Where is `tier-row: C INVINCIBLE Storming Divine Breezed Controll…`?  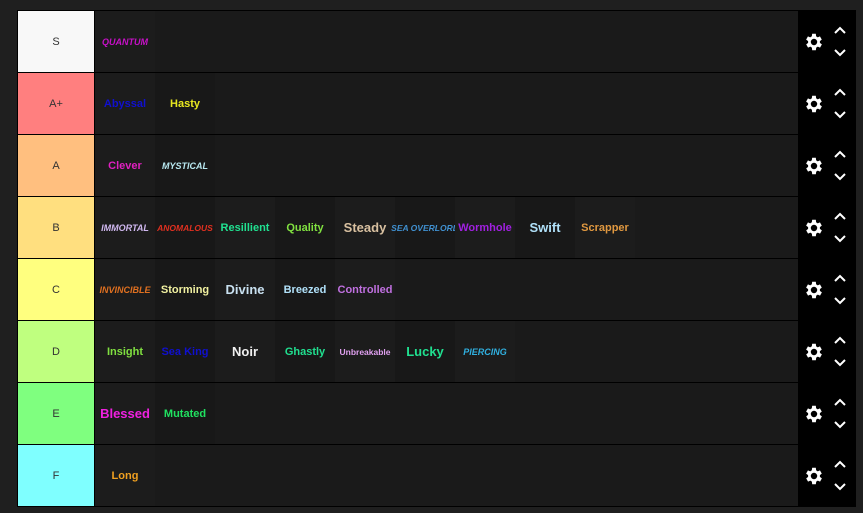
tier-row: C INVINCIBLE Storming Divine Breezed Controll… is located at coordinates (436, 289).